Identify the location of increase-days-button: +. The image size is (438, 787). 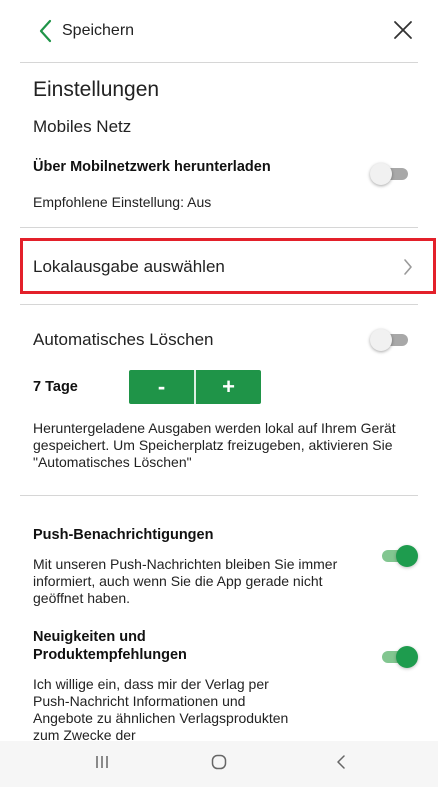
(228, 387).